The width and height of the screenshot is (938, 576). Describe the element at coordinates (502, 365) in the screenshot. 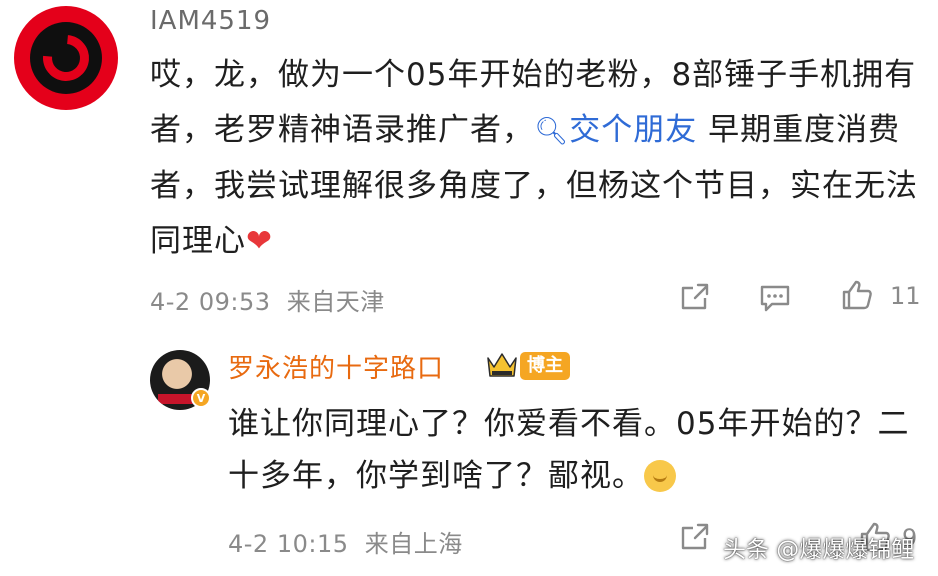

I see `crown-icon` at that location.